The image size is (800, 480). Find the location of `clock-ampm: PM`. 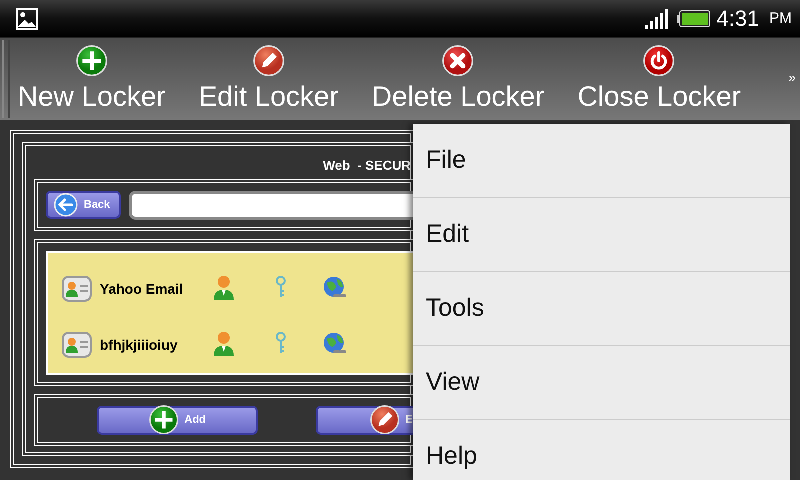

clock-ampm: PM is located at coordinates (781, 18).